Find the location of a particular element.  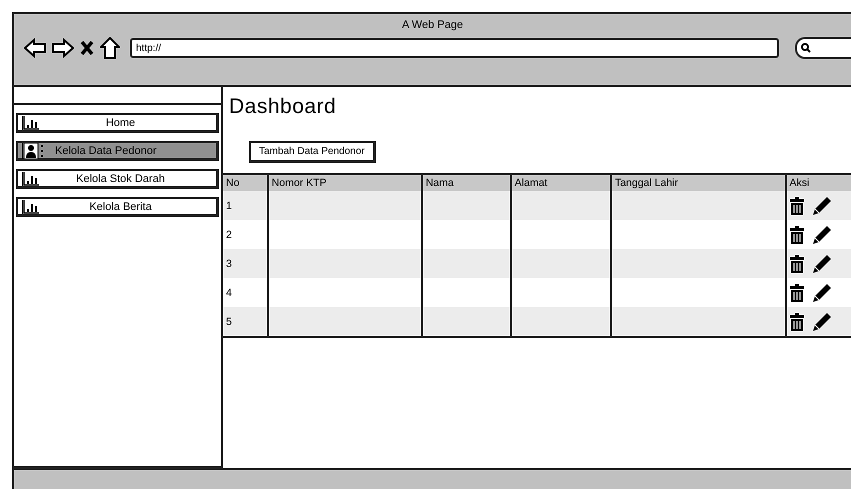

sidebar-item: Kelola Stok Darah is located at coordinates (117, 179).